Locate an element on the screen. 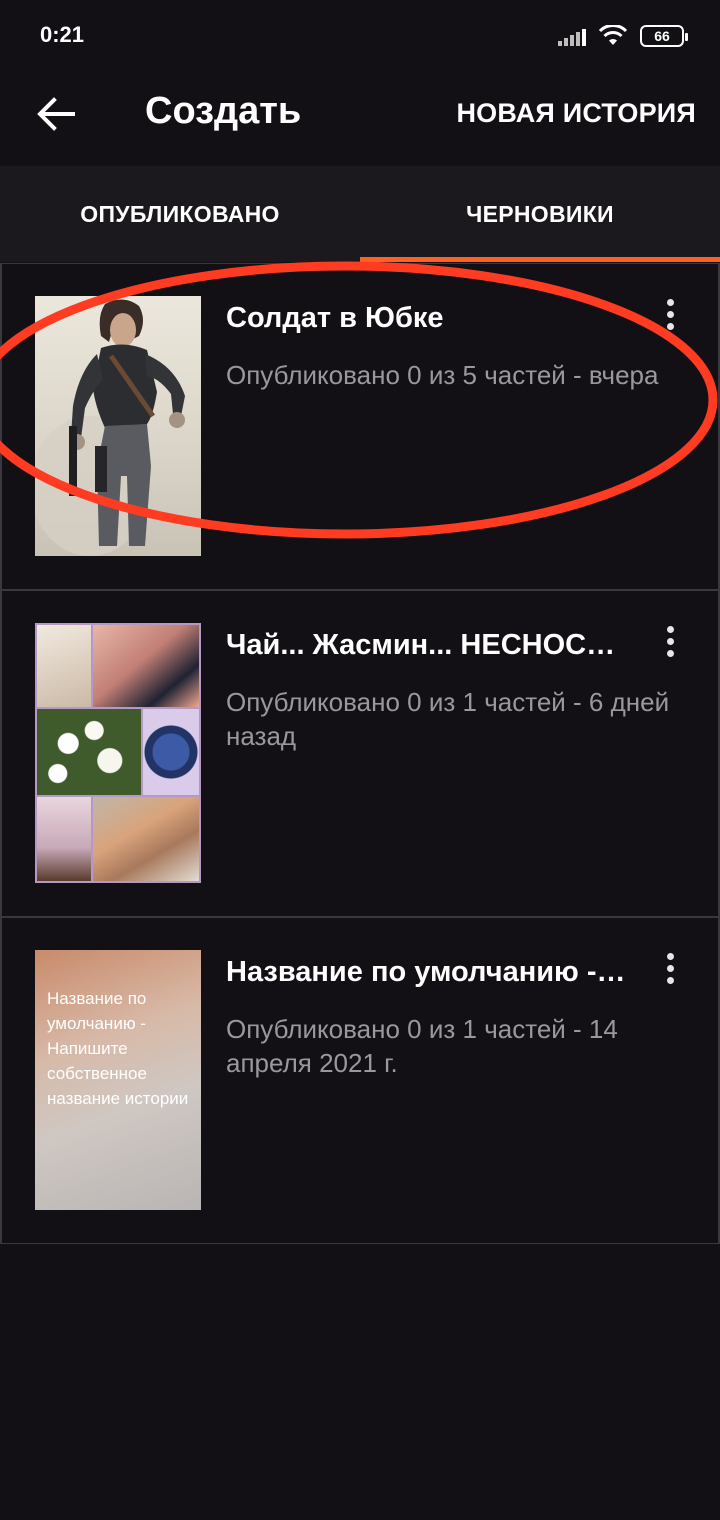 The height and width of the screenshot is (1520, 720). new-story-button: НОВАЯ ИСТОРИЯ is located at coordinates (576, 113).